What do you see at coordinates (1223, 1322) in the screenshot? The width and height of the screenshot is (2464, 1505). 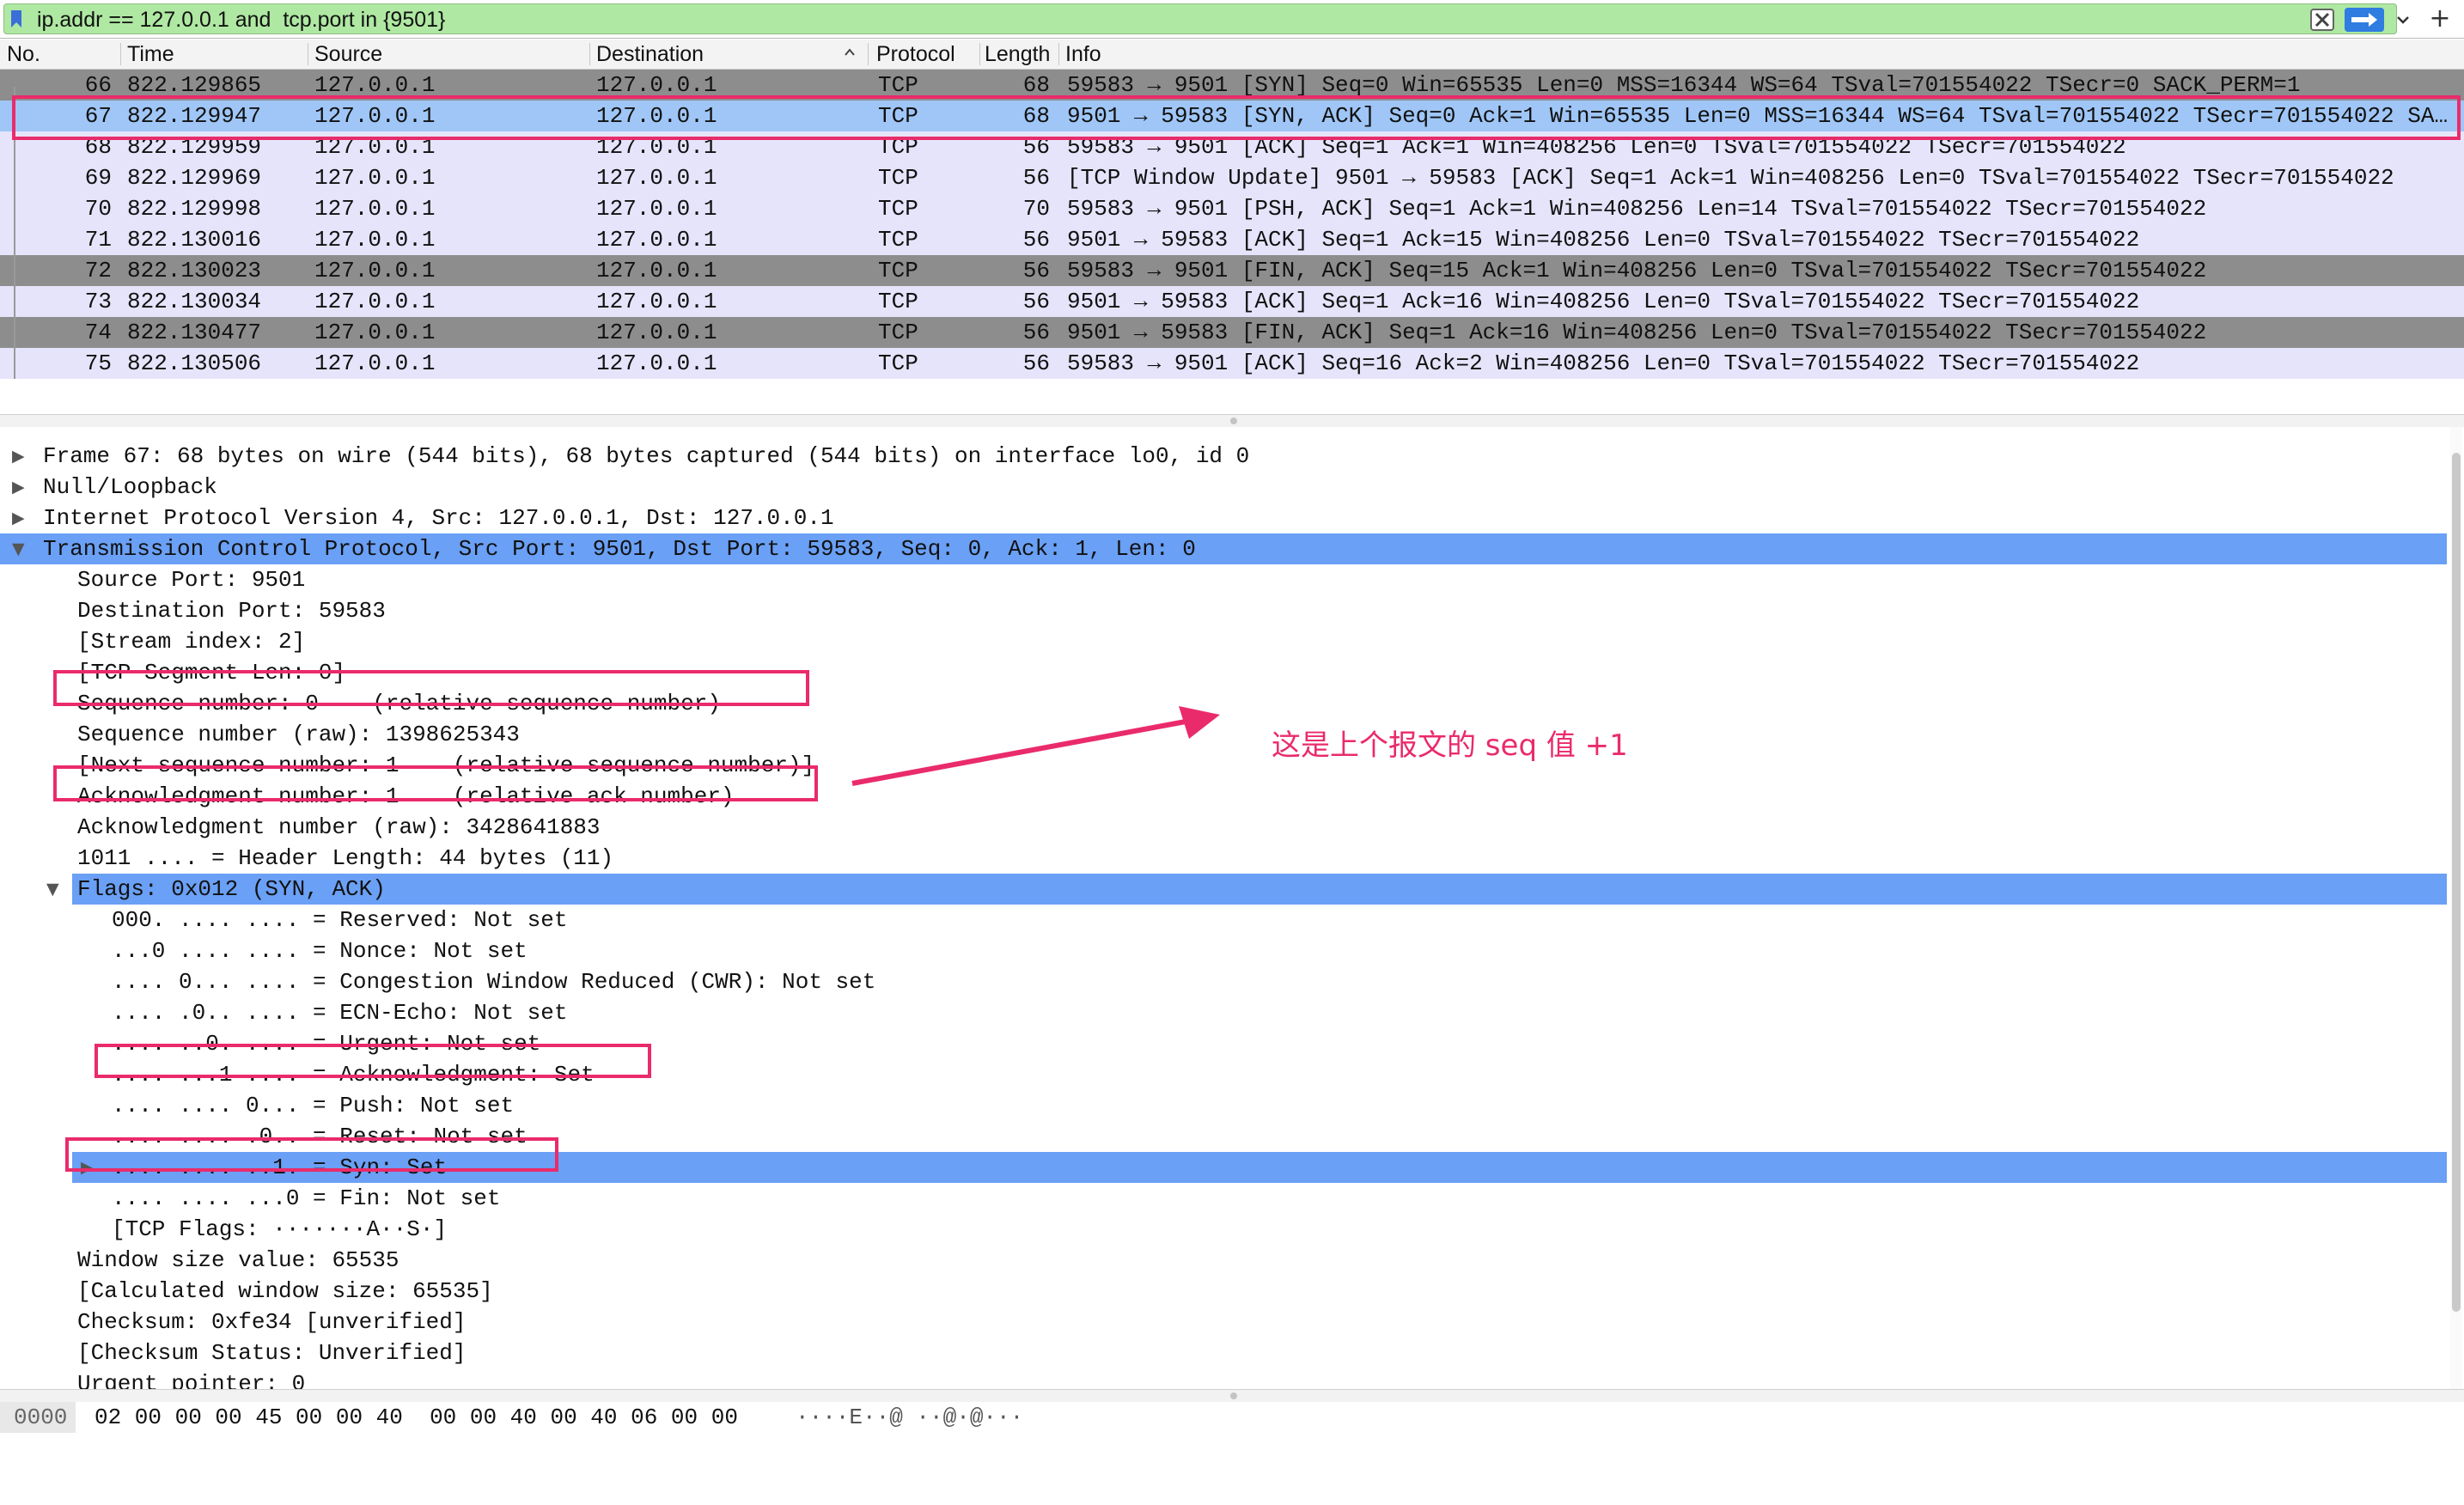 I see `detail-row: Checksum: 0xfe34 [unverified]` at bounding box center [1223, 1322].